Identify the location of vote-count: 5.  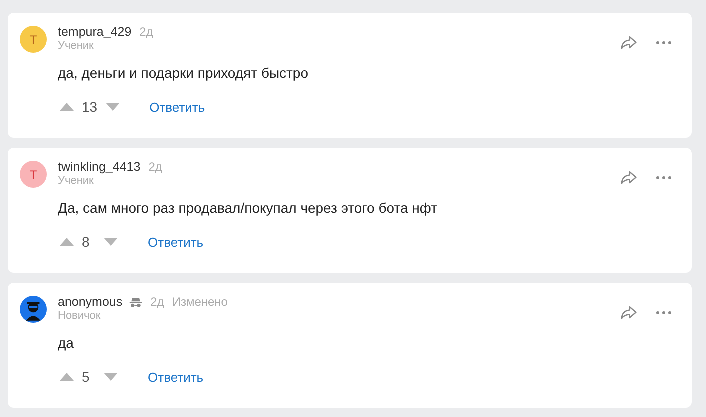
(86, 377).